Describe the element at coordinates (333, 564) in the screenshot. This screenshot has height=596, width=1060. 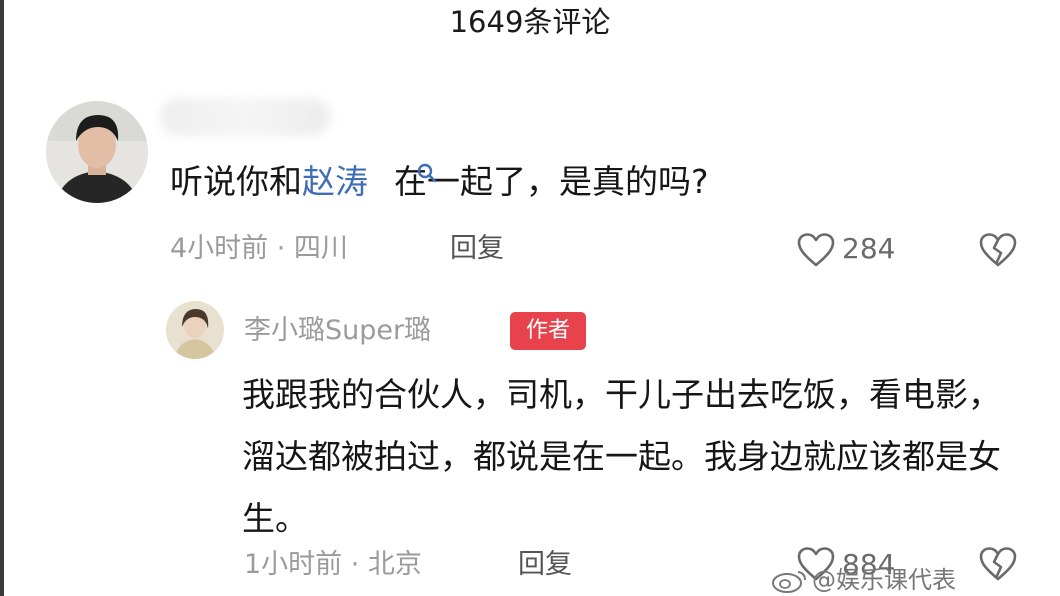
I see `reply-meta: 1小时前 · 北京` at that location.